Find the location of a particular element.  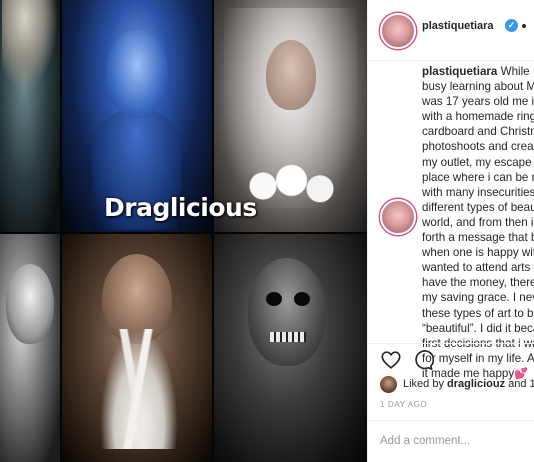

white-skull-face-shape is located at coordinates (30, 304).